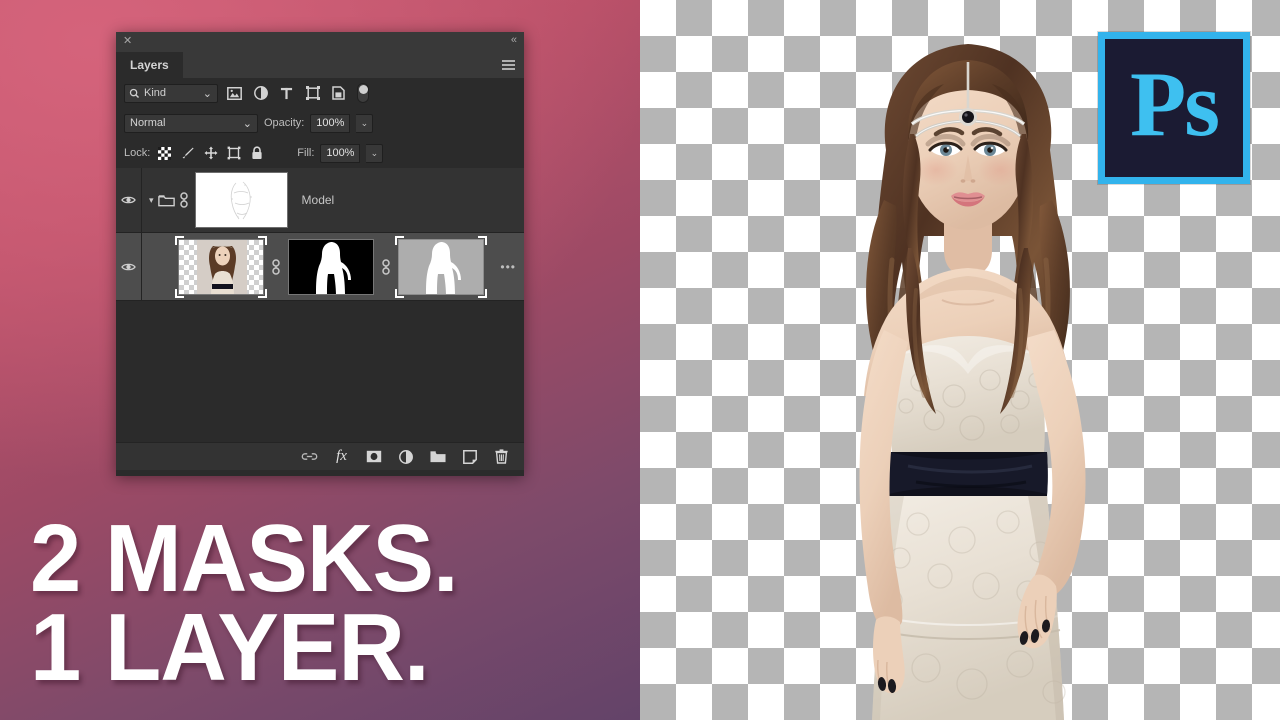  I want to click on new-adjustment-layer-icon, so click(405, 456).